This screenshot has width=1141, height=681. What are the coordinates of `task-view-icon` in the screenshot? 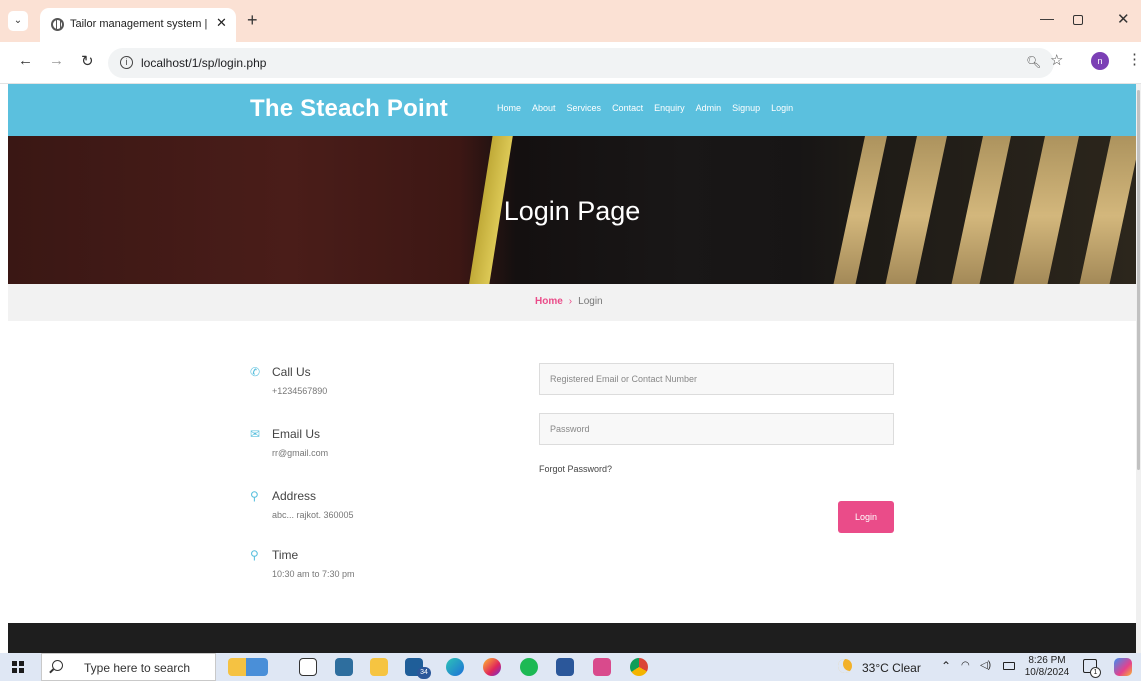 It's located at (308, 667).